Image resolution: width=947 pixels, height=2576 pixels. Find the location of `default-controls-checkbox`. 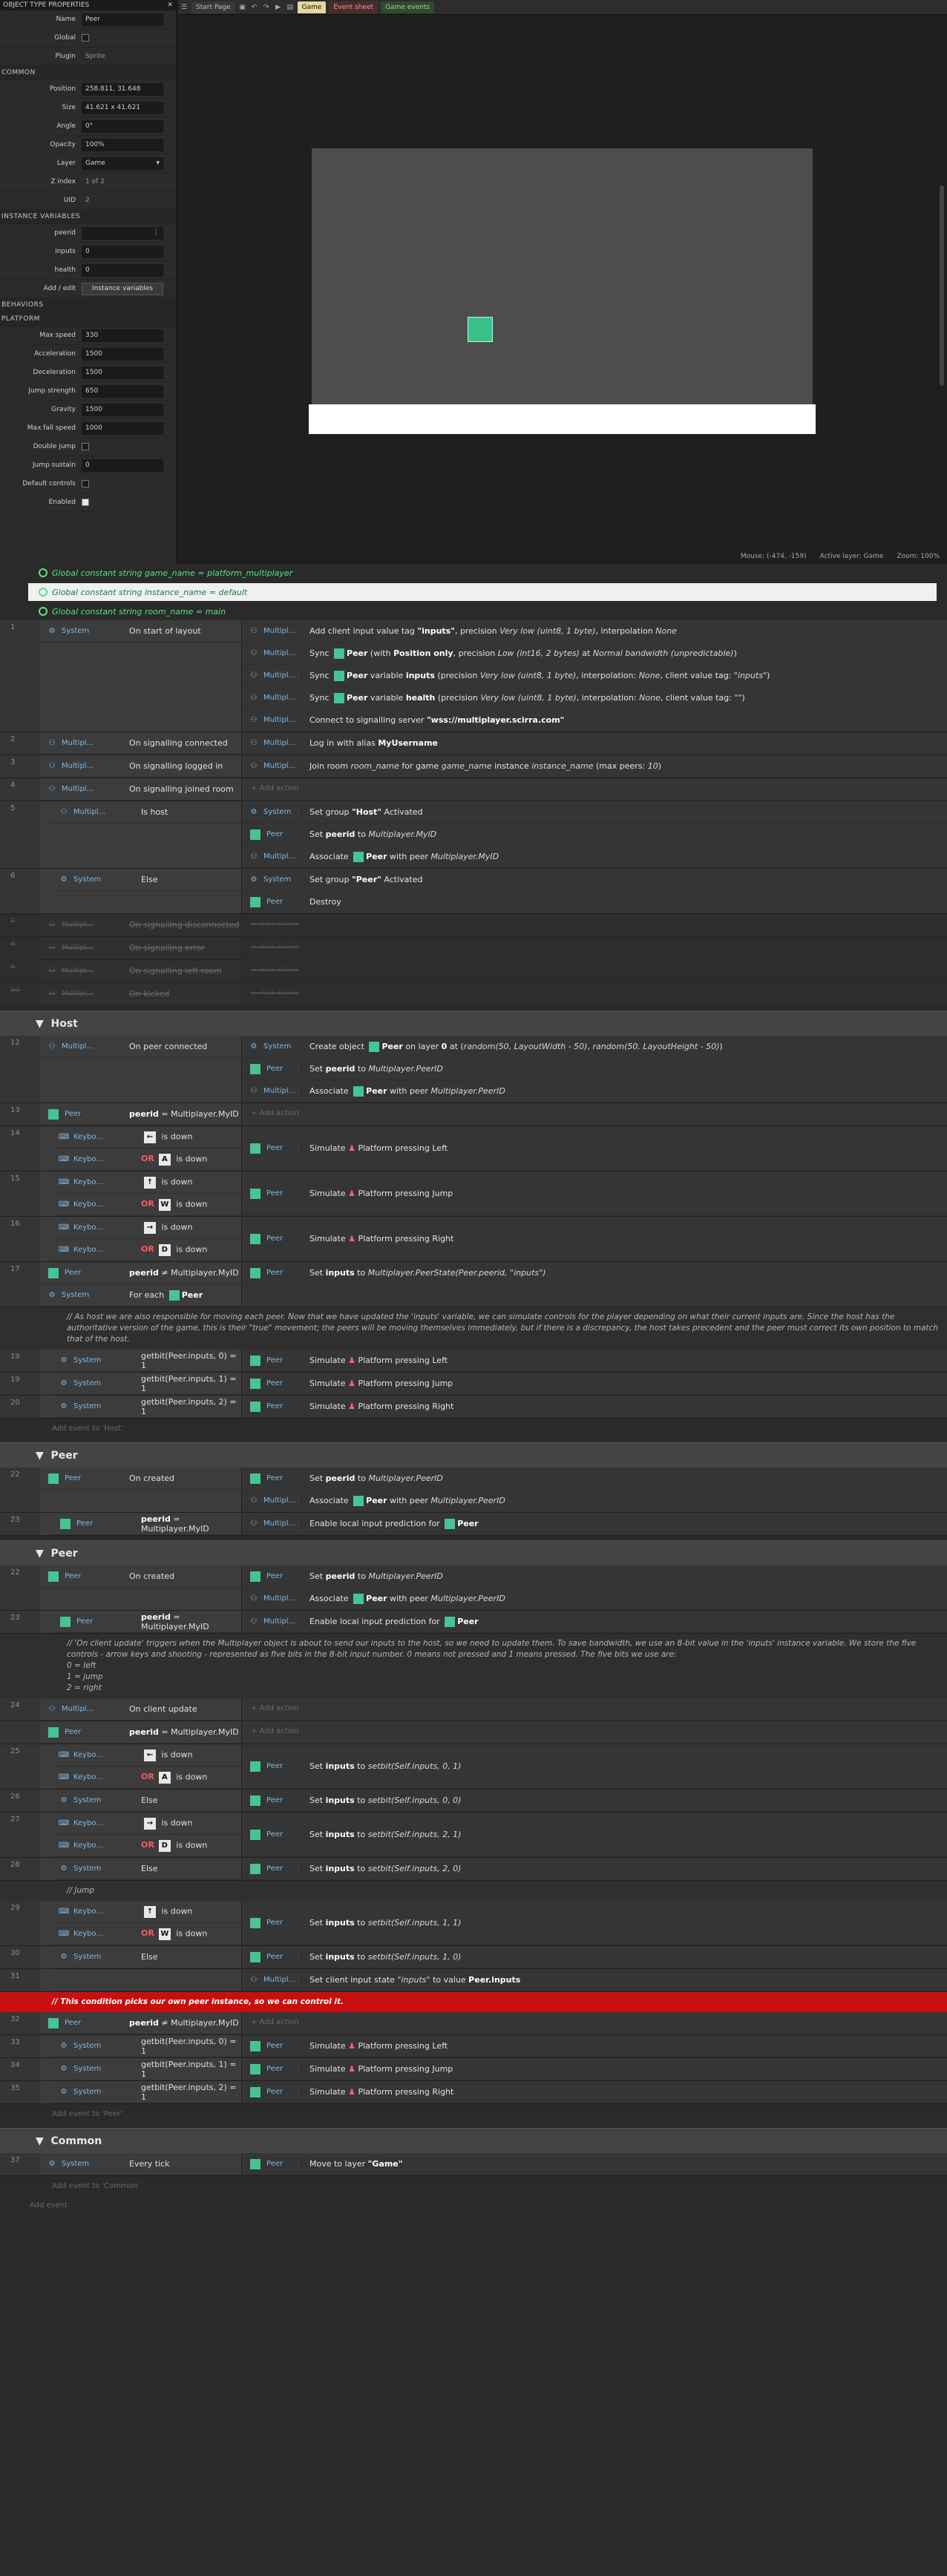

default-controls-checkbox is located at coordinates (85, 483).